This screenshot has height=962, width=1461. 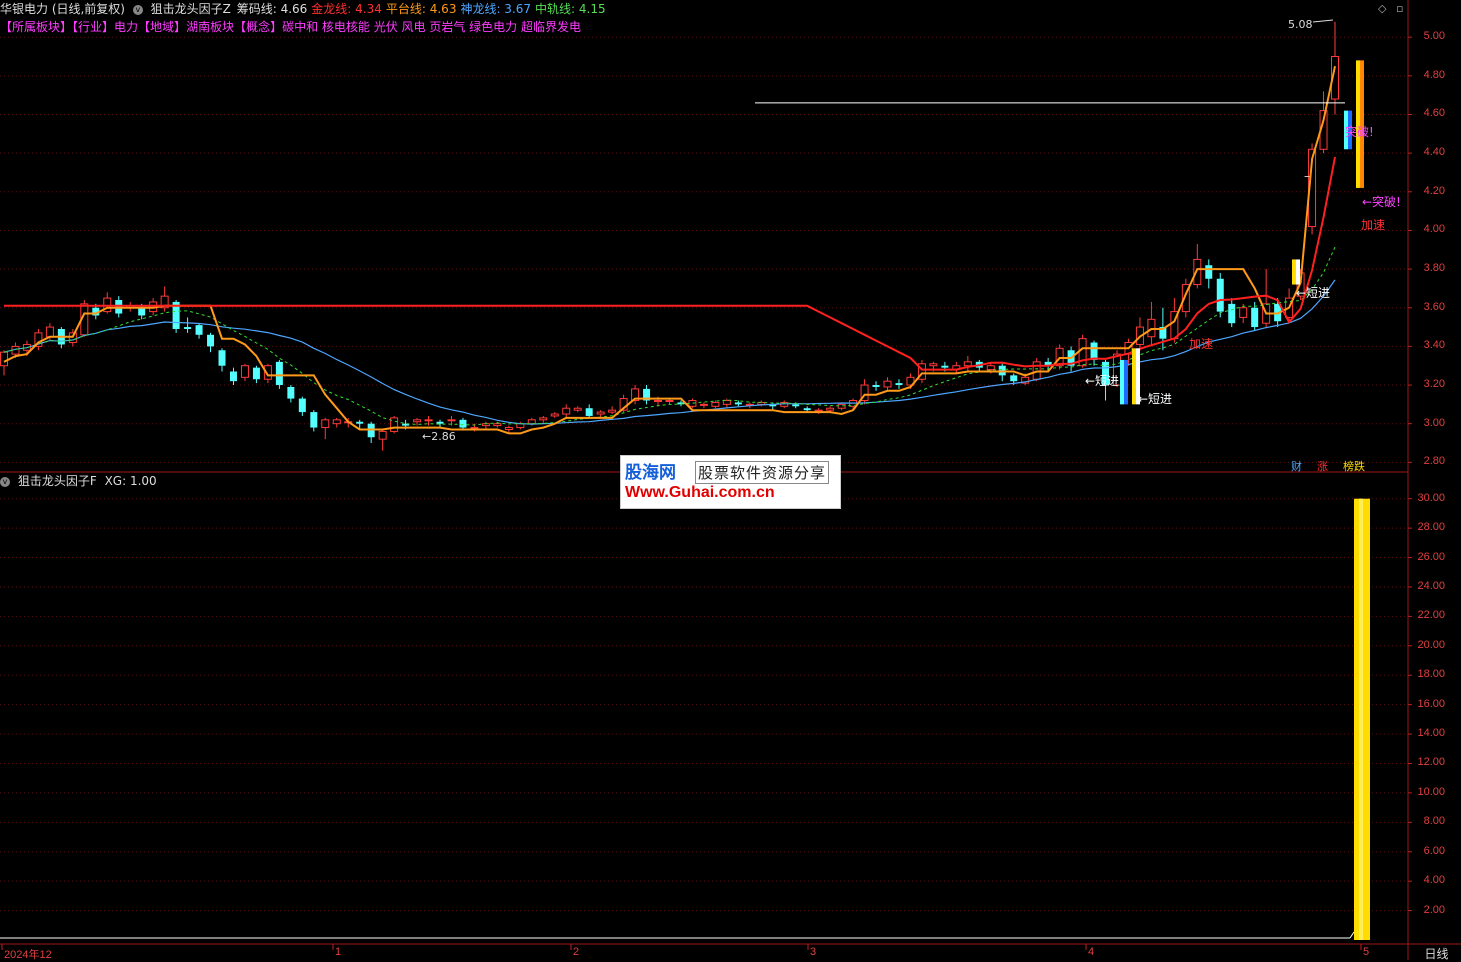 I want to click on sector-tag-2: 电力, so click(x=126, y=27).